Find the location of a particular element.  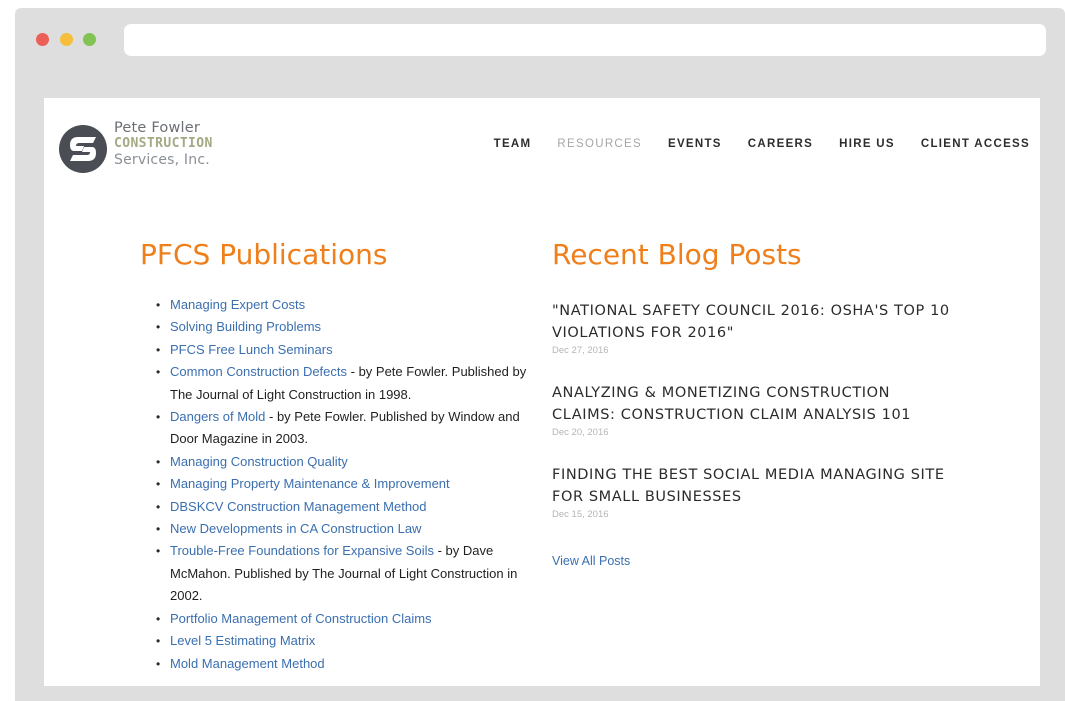

publication-link: Level 5 Estimating Matrix is located at coordinates (242, 640).